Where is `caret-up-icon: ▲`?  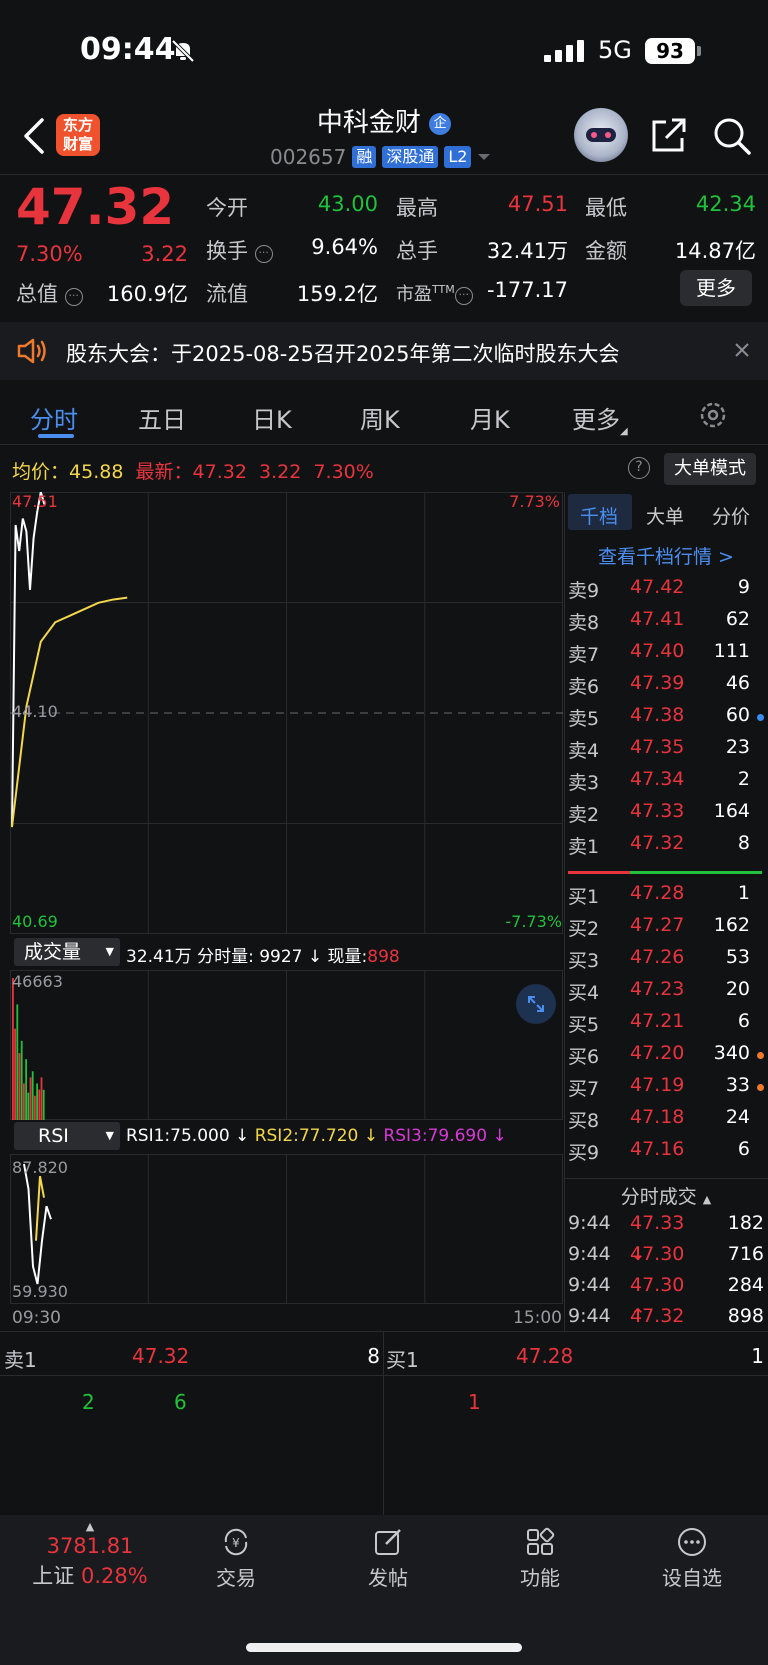
caret-up-icon: ▲ is located at coordinates (90, 1526).